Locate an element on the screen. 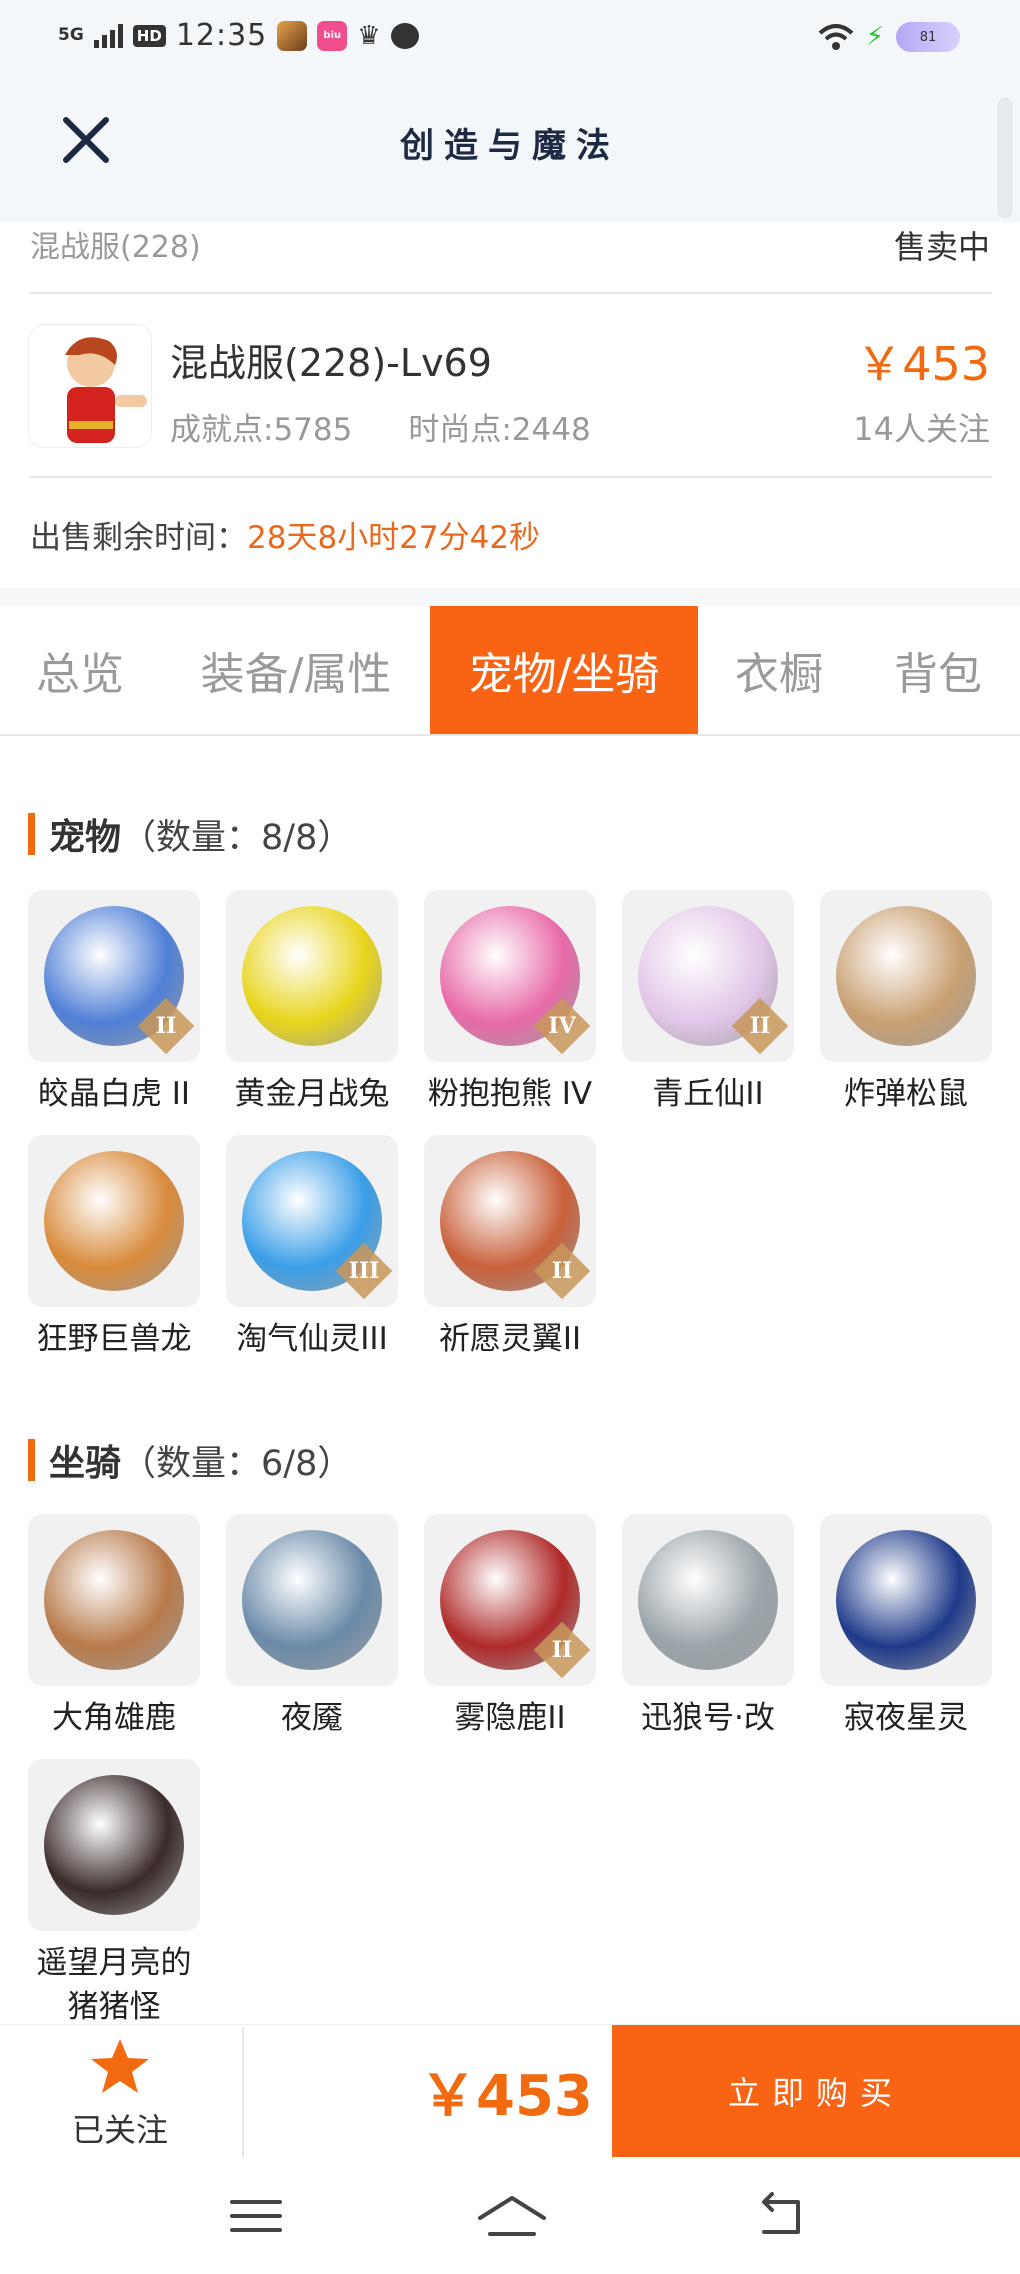 Image resolution: width=1020 pixels, height=2274 pixels. network-type: 5G is located at coordinates (71, 35).